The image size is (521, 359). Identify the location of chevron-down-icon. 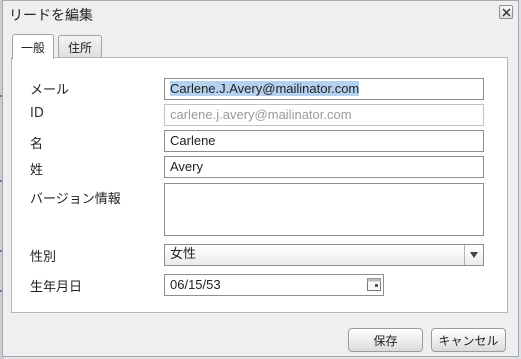
(474, 255).